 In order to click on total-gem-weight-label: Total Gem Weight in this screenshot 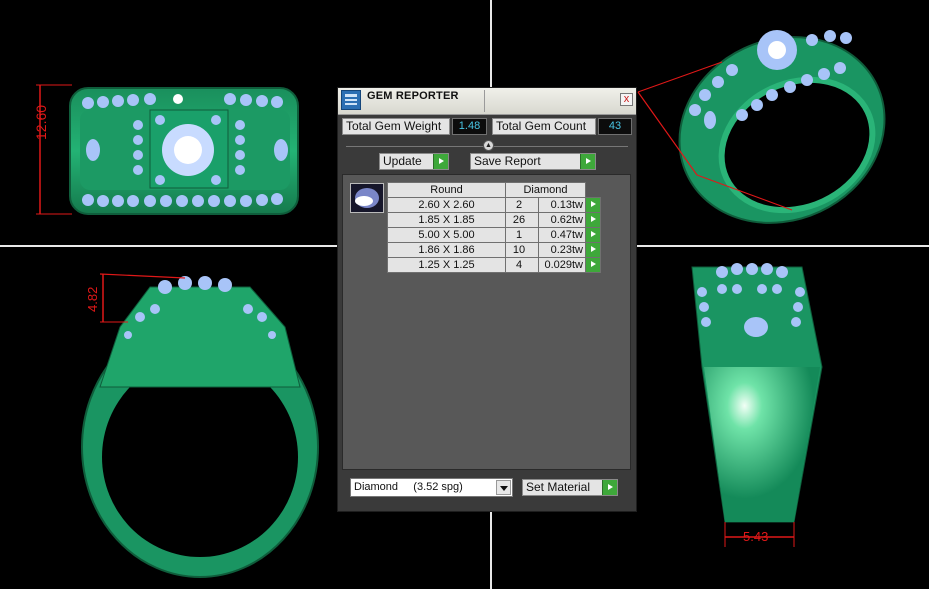, I will do `click(396, 126)`.